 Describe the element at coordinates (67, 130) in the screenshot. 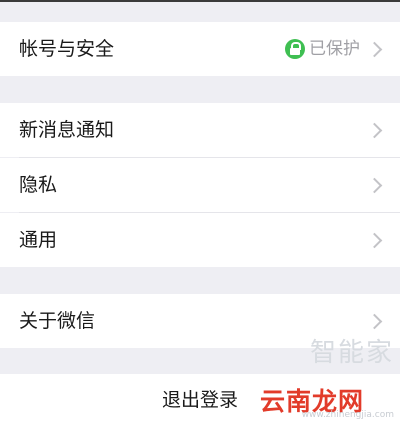

I see `settings-item-label: 新消息通知` at that location.